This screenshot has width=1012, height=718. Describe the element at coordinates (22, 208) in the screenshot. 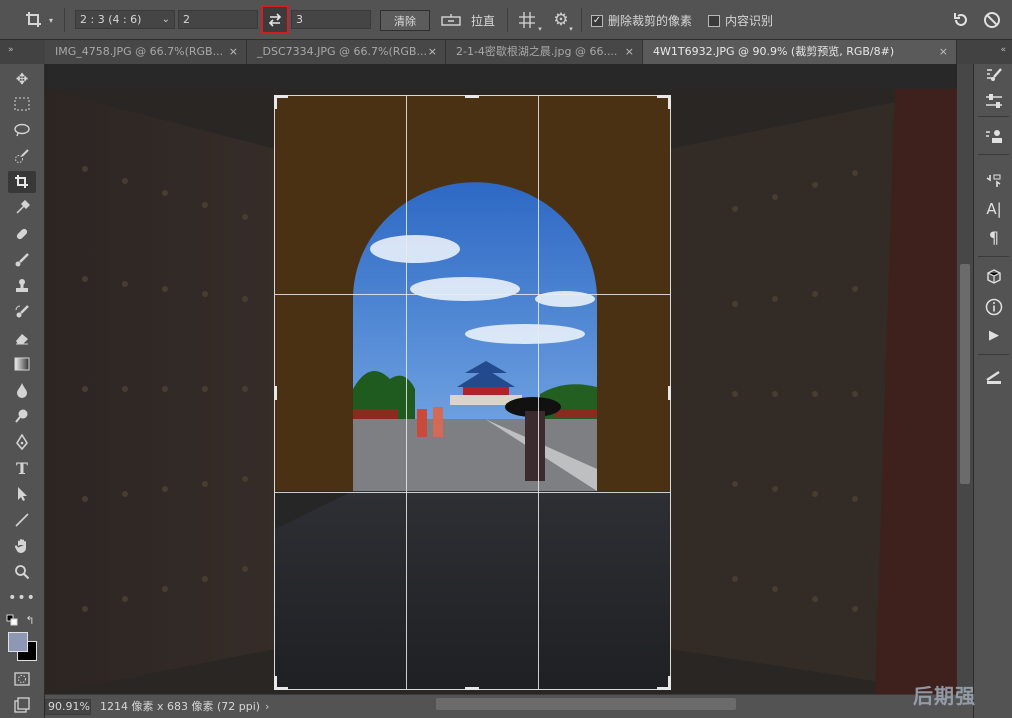

I see `eyedropper-icon` at that location.